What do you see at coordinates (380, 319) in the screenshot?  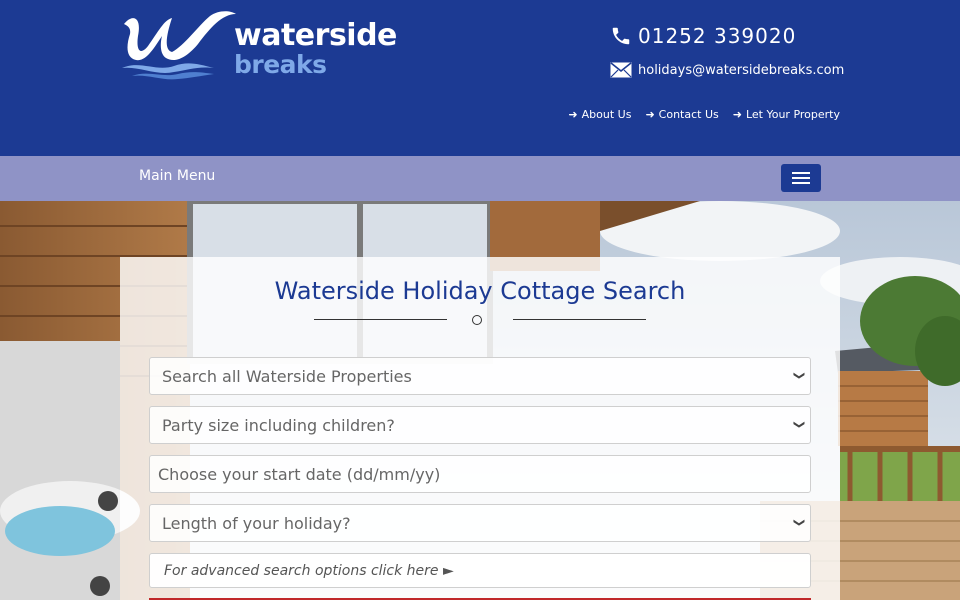 I see `title-divider-left` at bounding box center [380, 319].